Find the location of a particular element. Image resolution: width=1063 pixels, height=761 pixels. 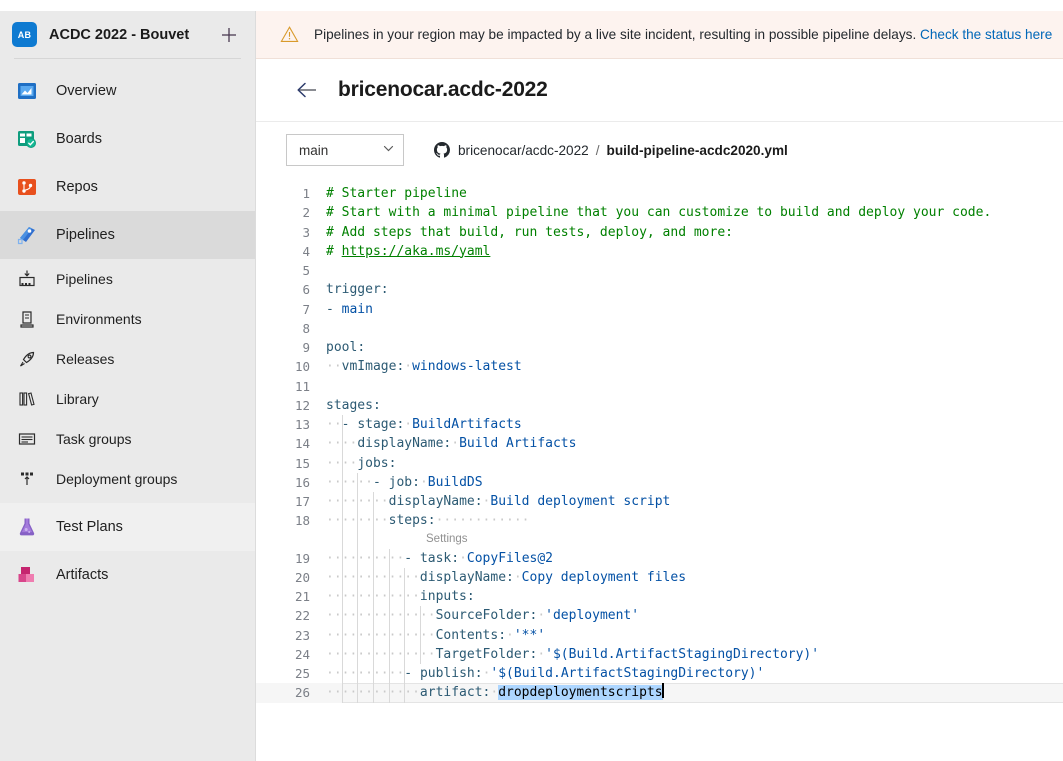

sidebar-item-overview: Overview is located at coordinates (127, 91).